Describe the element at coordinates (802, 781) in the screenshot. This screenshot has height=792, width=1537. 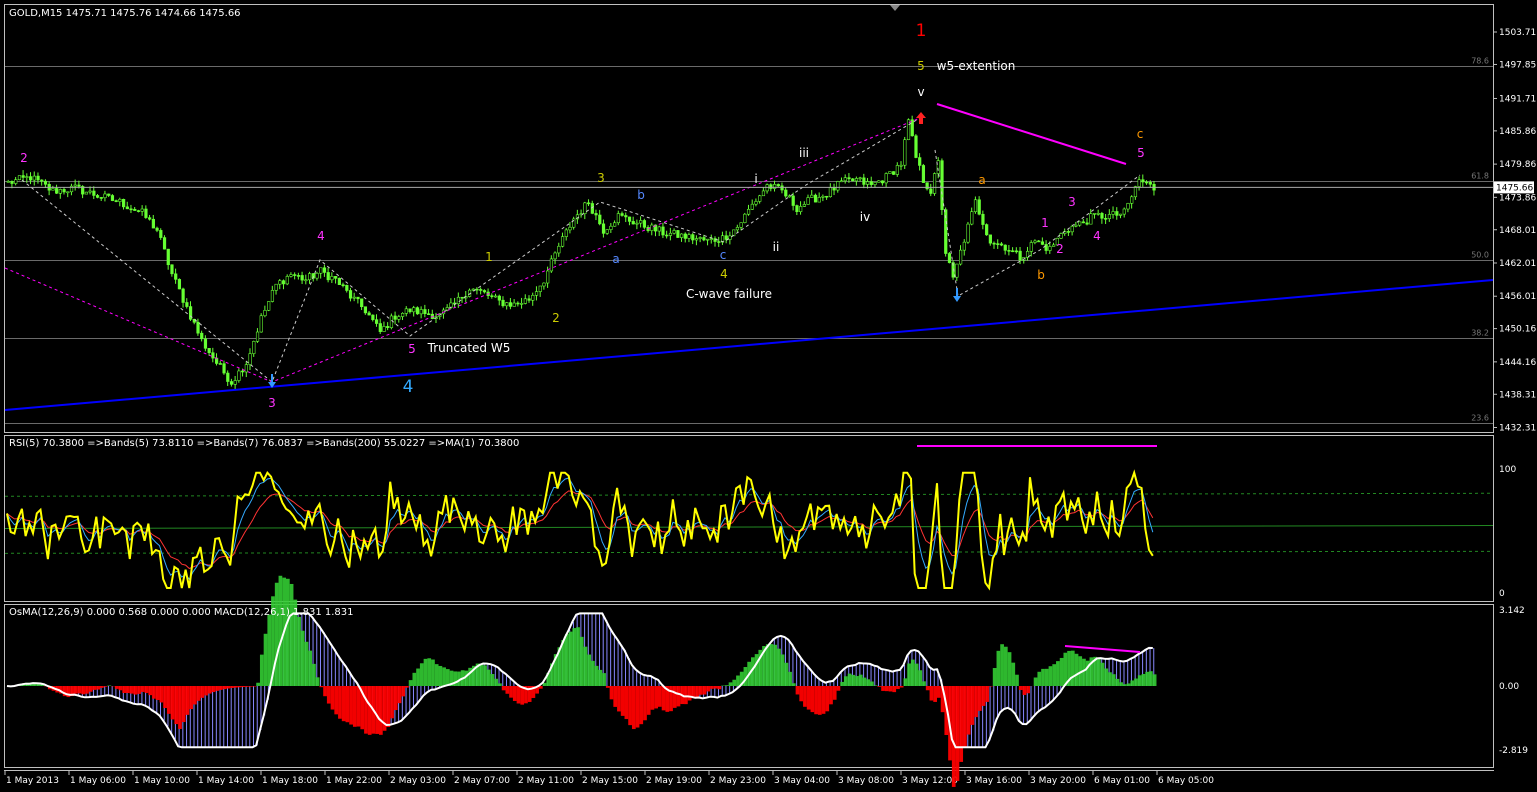
I see `time-tick-label: 3 May 04:00` at that location.